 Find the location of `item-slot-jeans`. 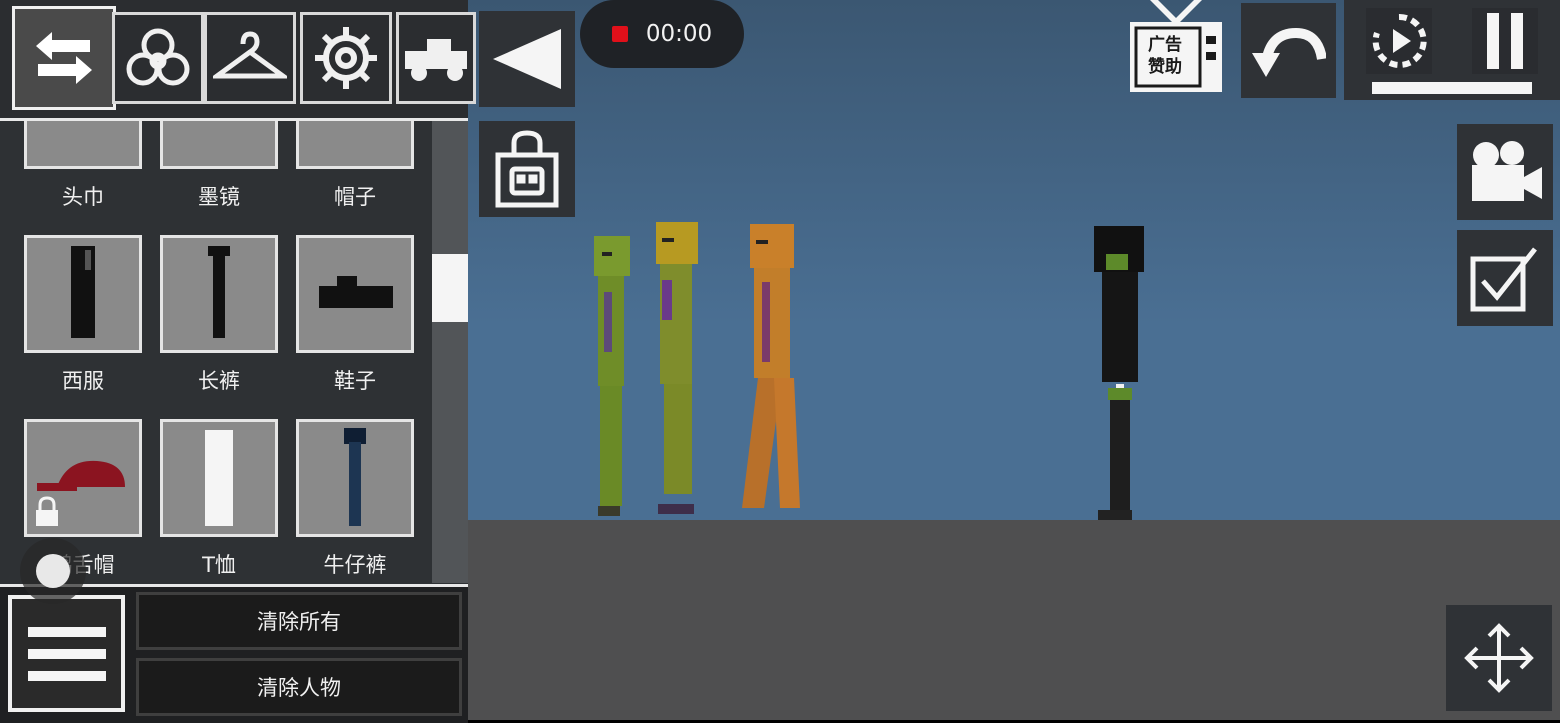

item-slot-jeans is located at coordinates (355, 478).